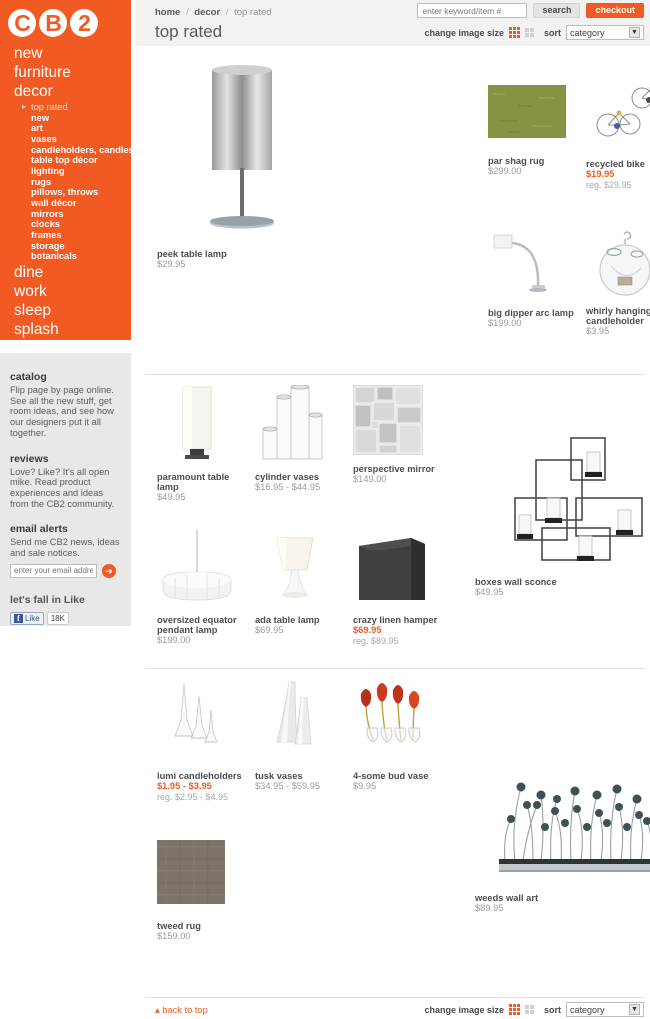 Image resolution: width=650 pixels, height=1019 pixels. What do you see at coordinates (74, 172) in the screenshot?
I see `subnav-item-lighting: lighting` at bounding box center [74, 172].